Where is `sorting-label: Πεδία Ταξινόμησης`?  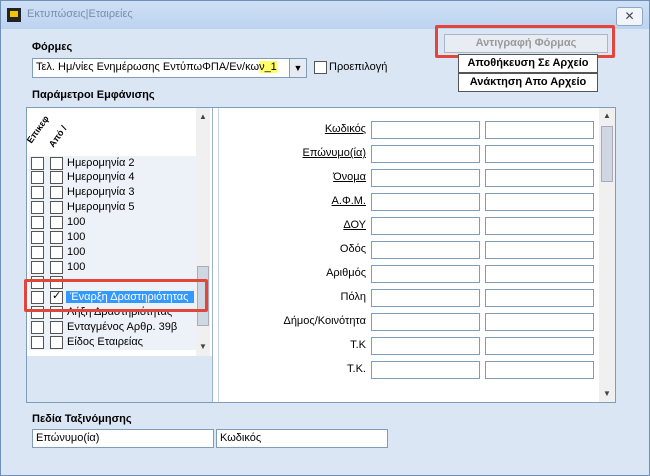 sorting-label: Πεδία Ταξινόμησης is located at coordinates (82, 419).